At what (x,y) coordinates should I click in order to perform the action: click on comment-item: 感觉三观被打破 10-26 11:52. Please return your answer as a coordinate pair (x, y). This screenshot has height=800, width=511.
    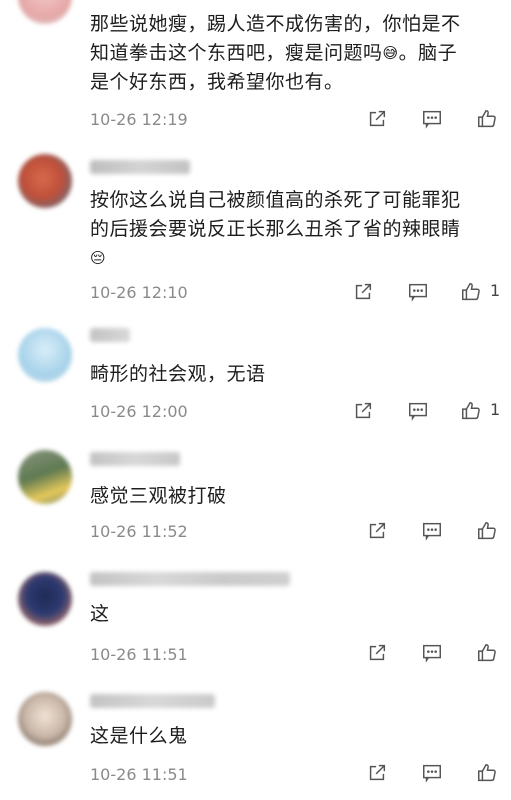
    Looking at the image, I should click on (255, 495).